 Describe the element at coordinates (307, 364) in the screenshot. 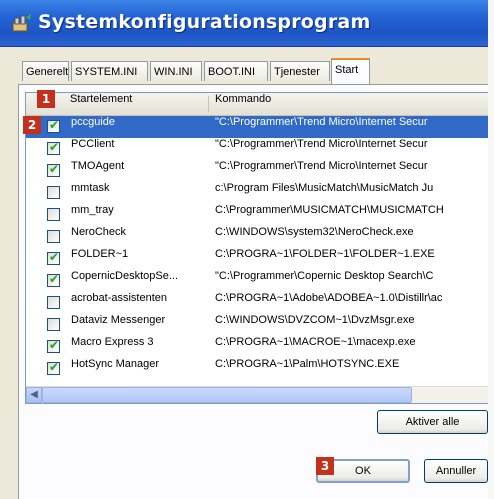

I see `startup-item-command: C:\PROGRA~1\Palm\HOTSYNC.EXE` at that location.